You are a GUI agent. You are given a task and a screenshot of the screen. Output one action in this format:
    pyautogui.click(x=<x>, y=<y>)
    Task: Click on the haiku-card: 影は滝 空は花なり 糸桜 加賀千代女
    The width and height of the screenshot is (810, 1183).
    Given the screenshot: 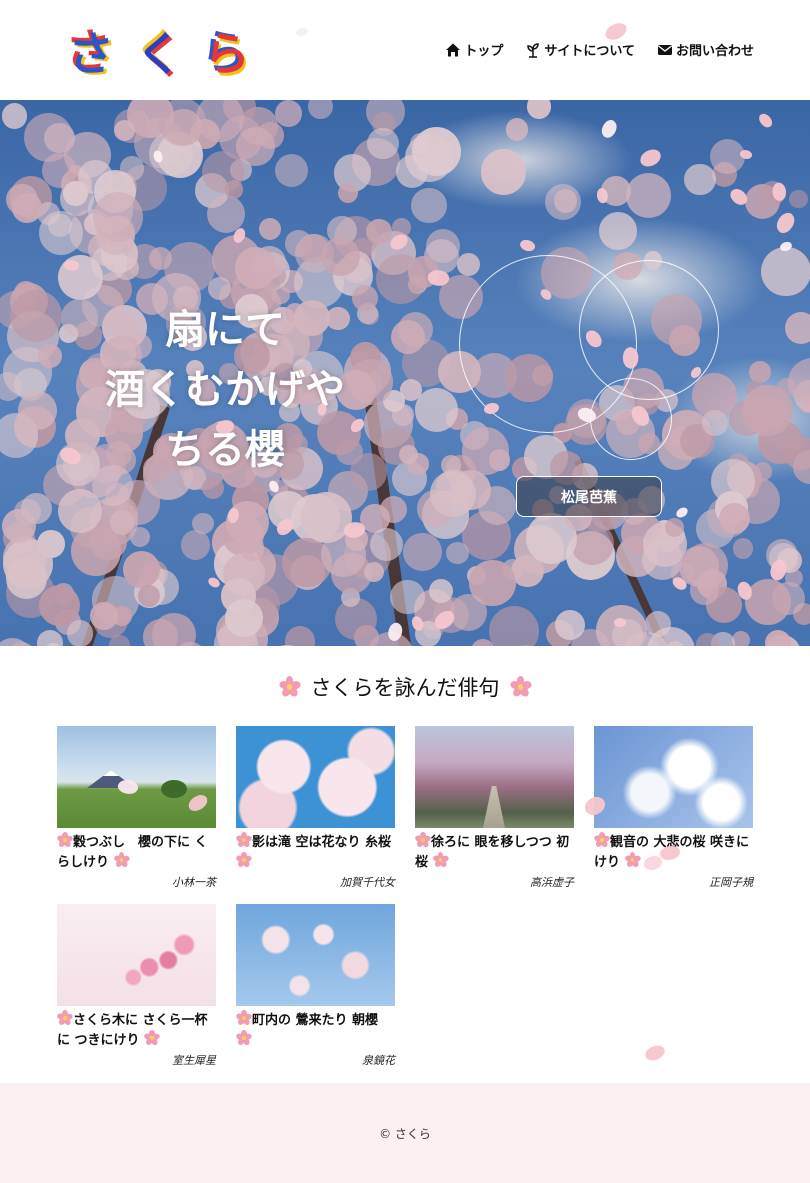 What is the action you would take?
    pyautogui.click(x=315, y=808)
    